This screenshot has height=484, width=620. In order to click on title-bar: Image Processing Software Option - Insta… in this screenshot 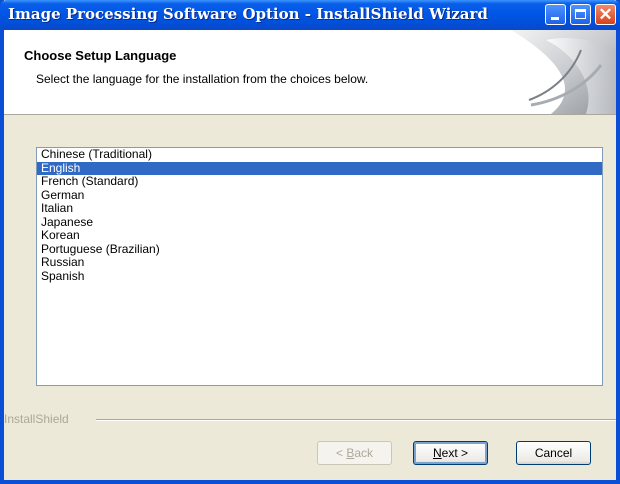, I will do `click(310, 15)`.